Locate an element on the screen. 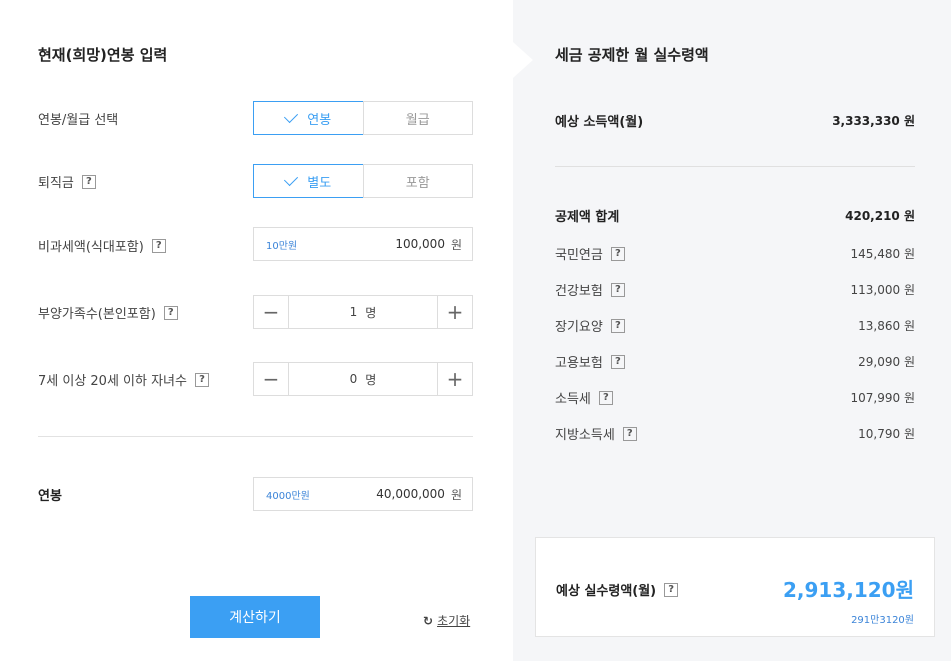 The image size is (951, 661). severance-included-label: 포함 is located at coordinates (417, 183).